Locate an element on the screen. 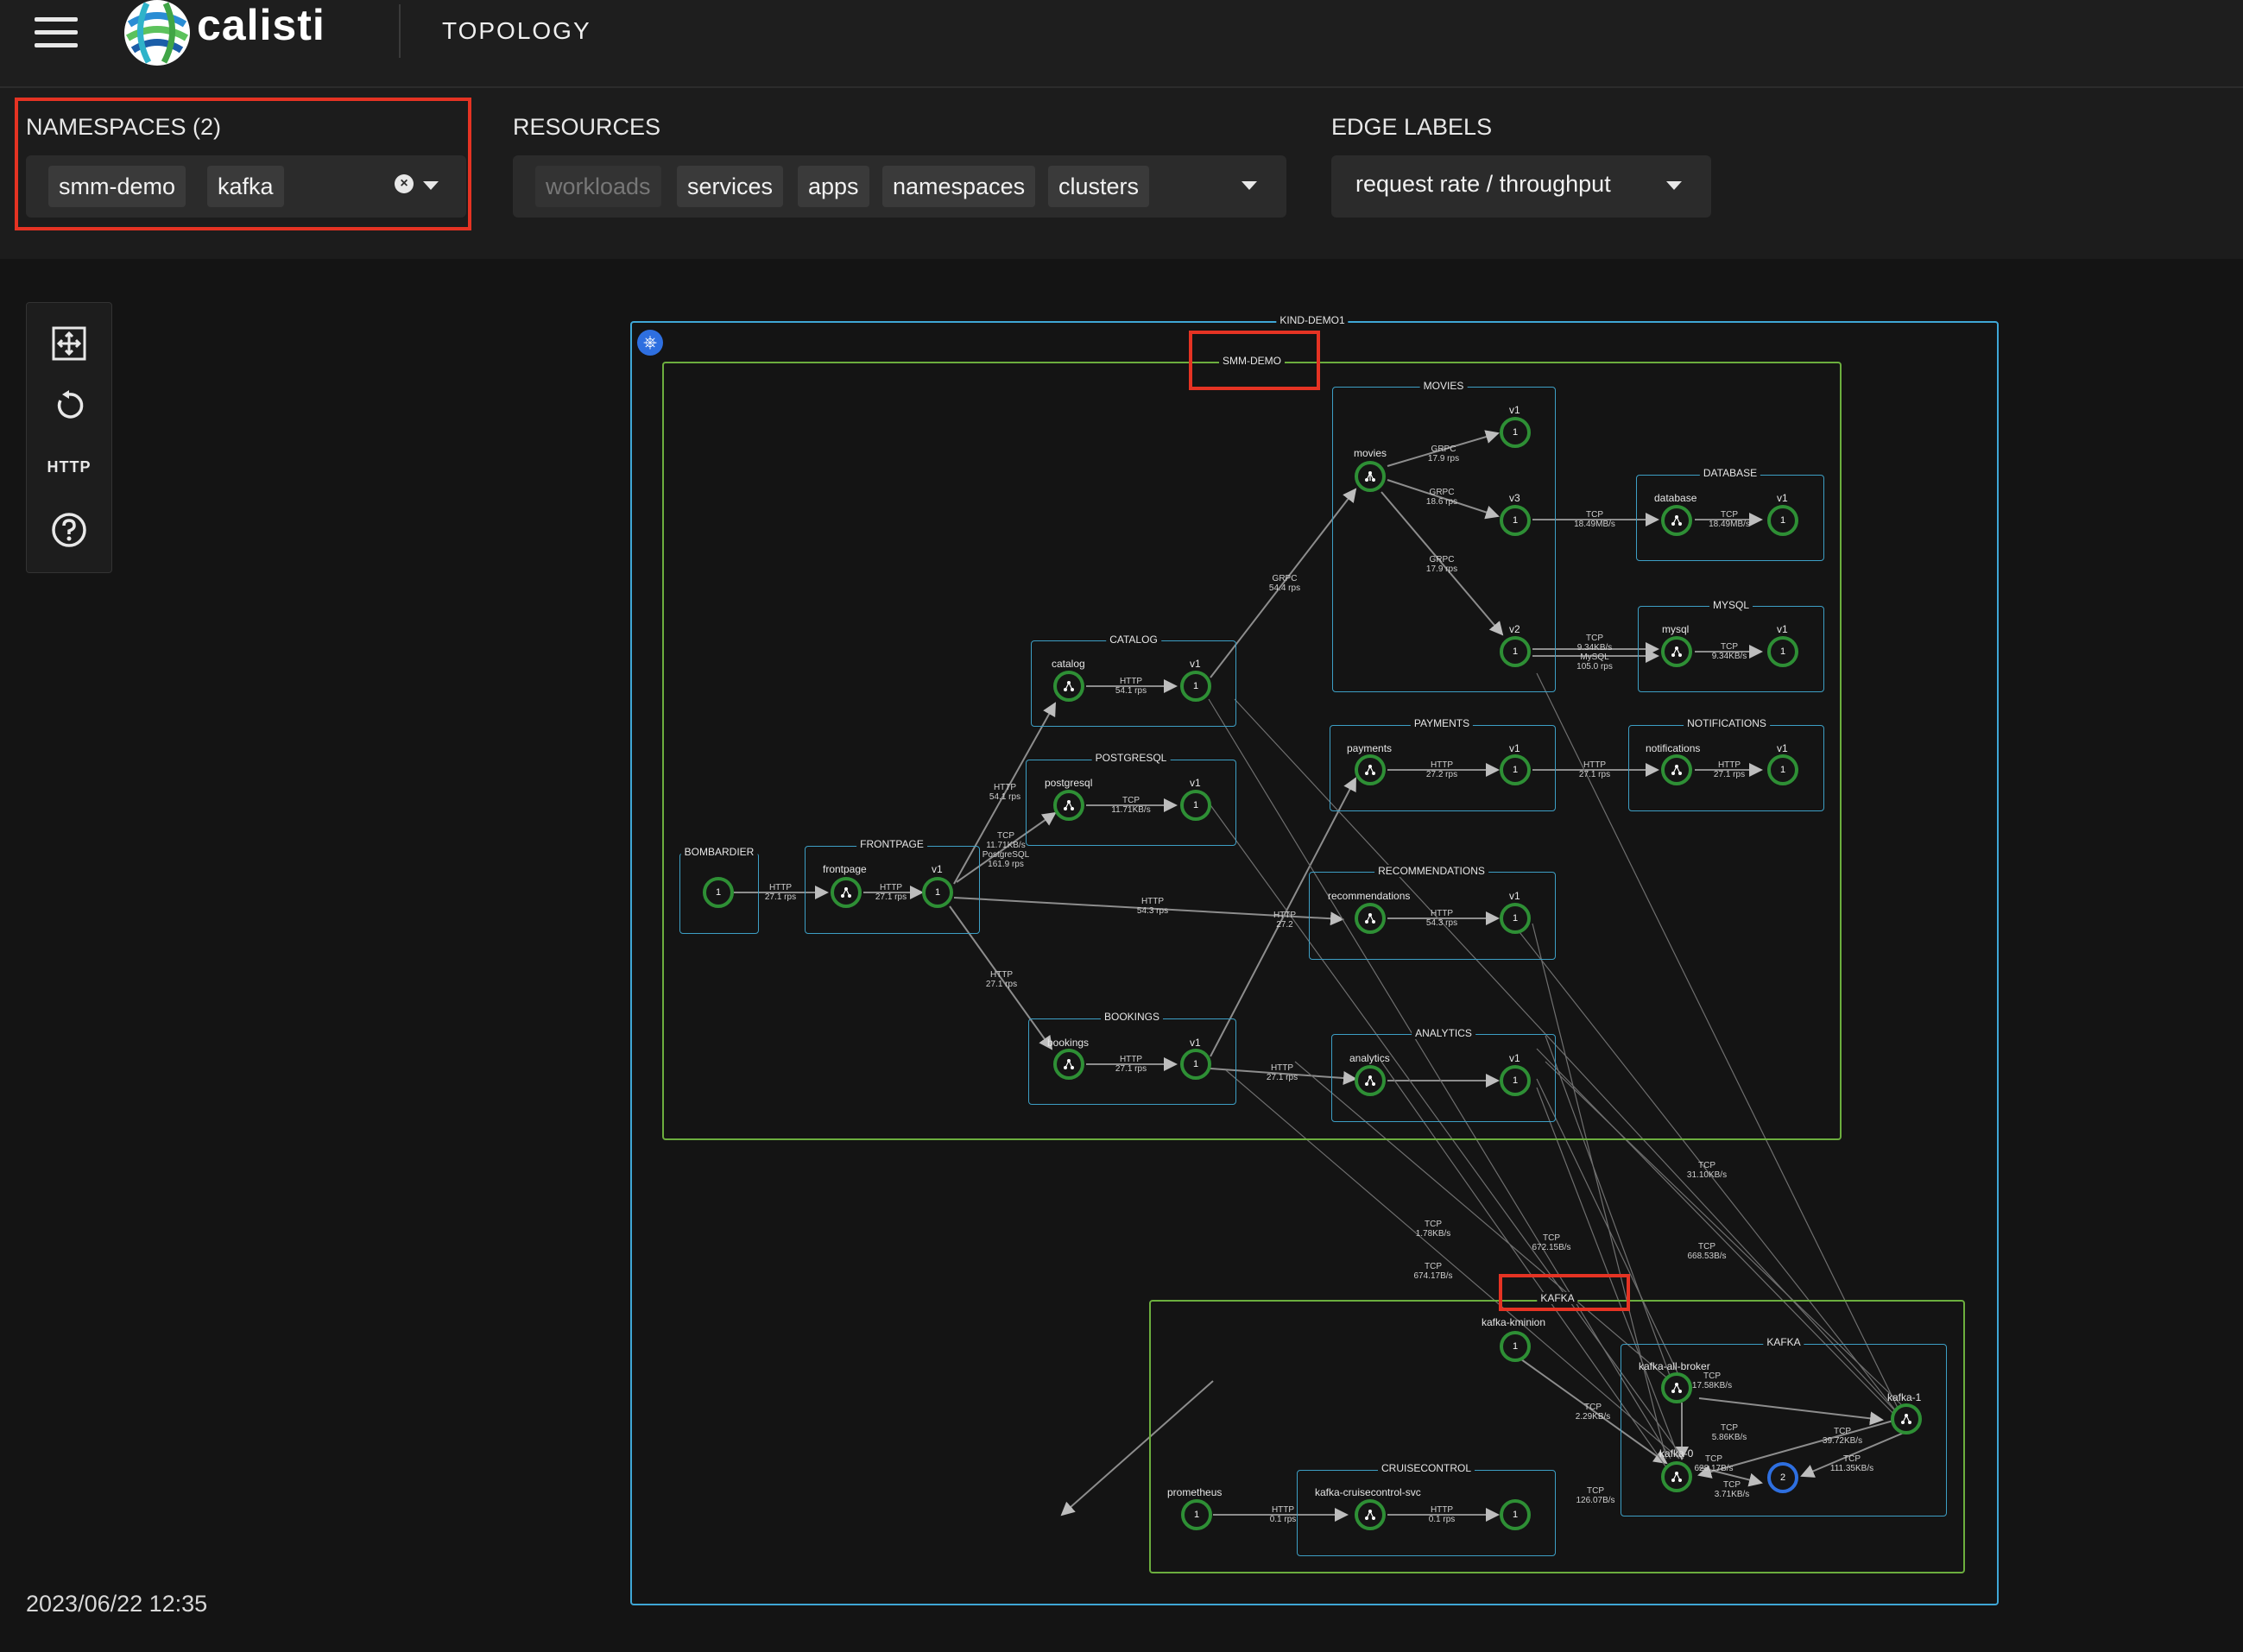  workload-catalog-v1: 1 is located at coordinates (1195, 686).